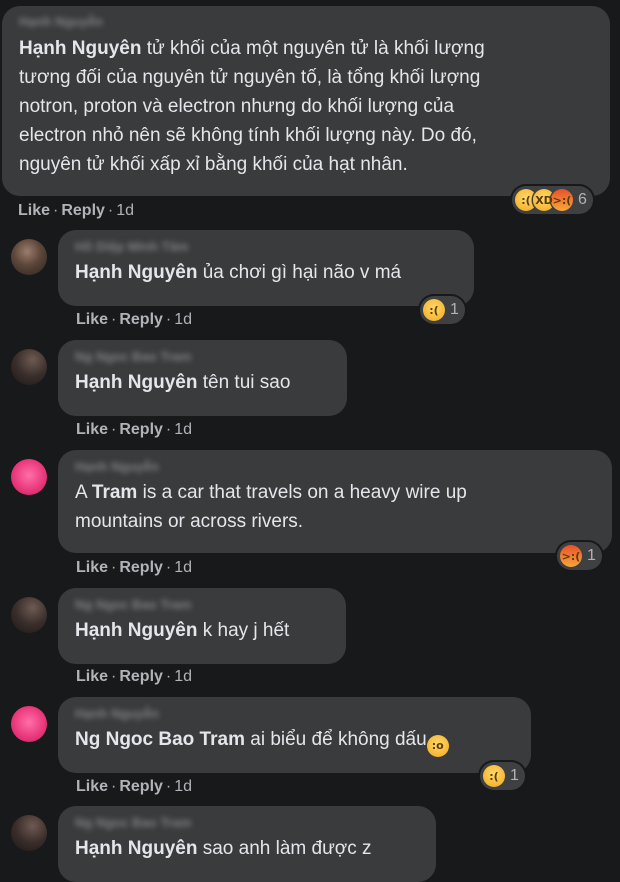 The width and height of the screenshot is (620, 882). Describe the element at coordinates (437, 746) in the screenshot. I see `hushed-face-emoji: :o` at that location.